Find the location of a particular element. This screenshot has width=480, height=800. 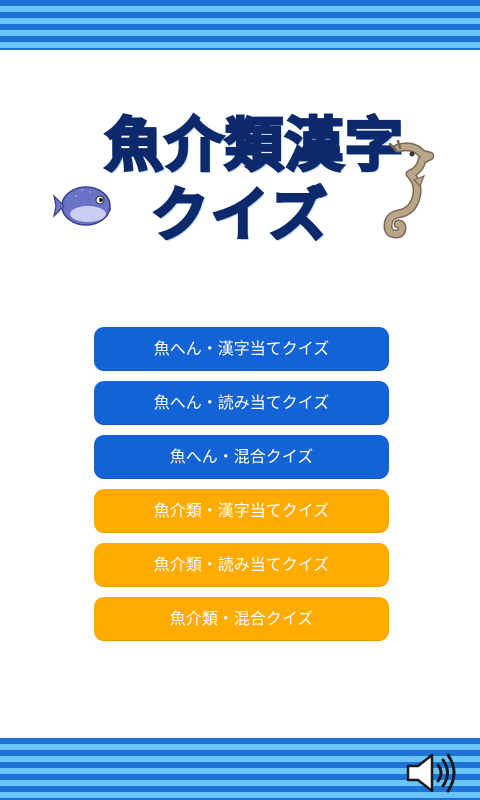

pufferfish-icon is located at coordinates (82, 206).